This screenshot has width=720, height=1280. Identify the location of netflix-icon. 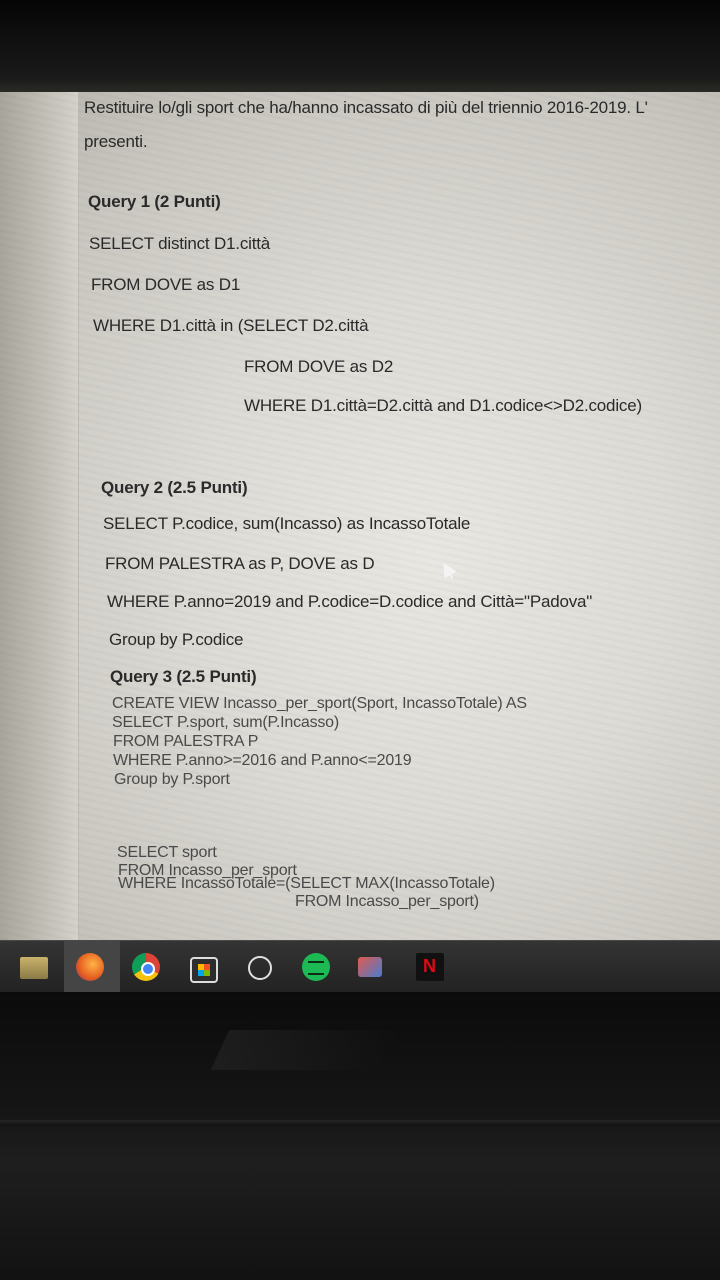
(430, 967).